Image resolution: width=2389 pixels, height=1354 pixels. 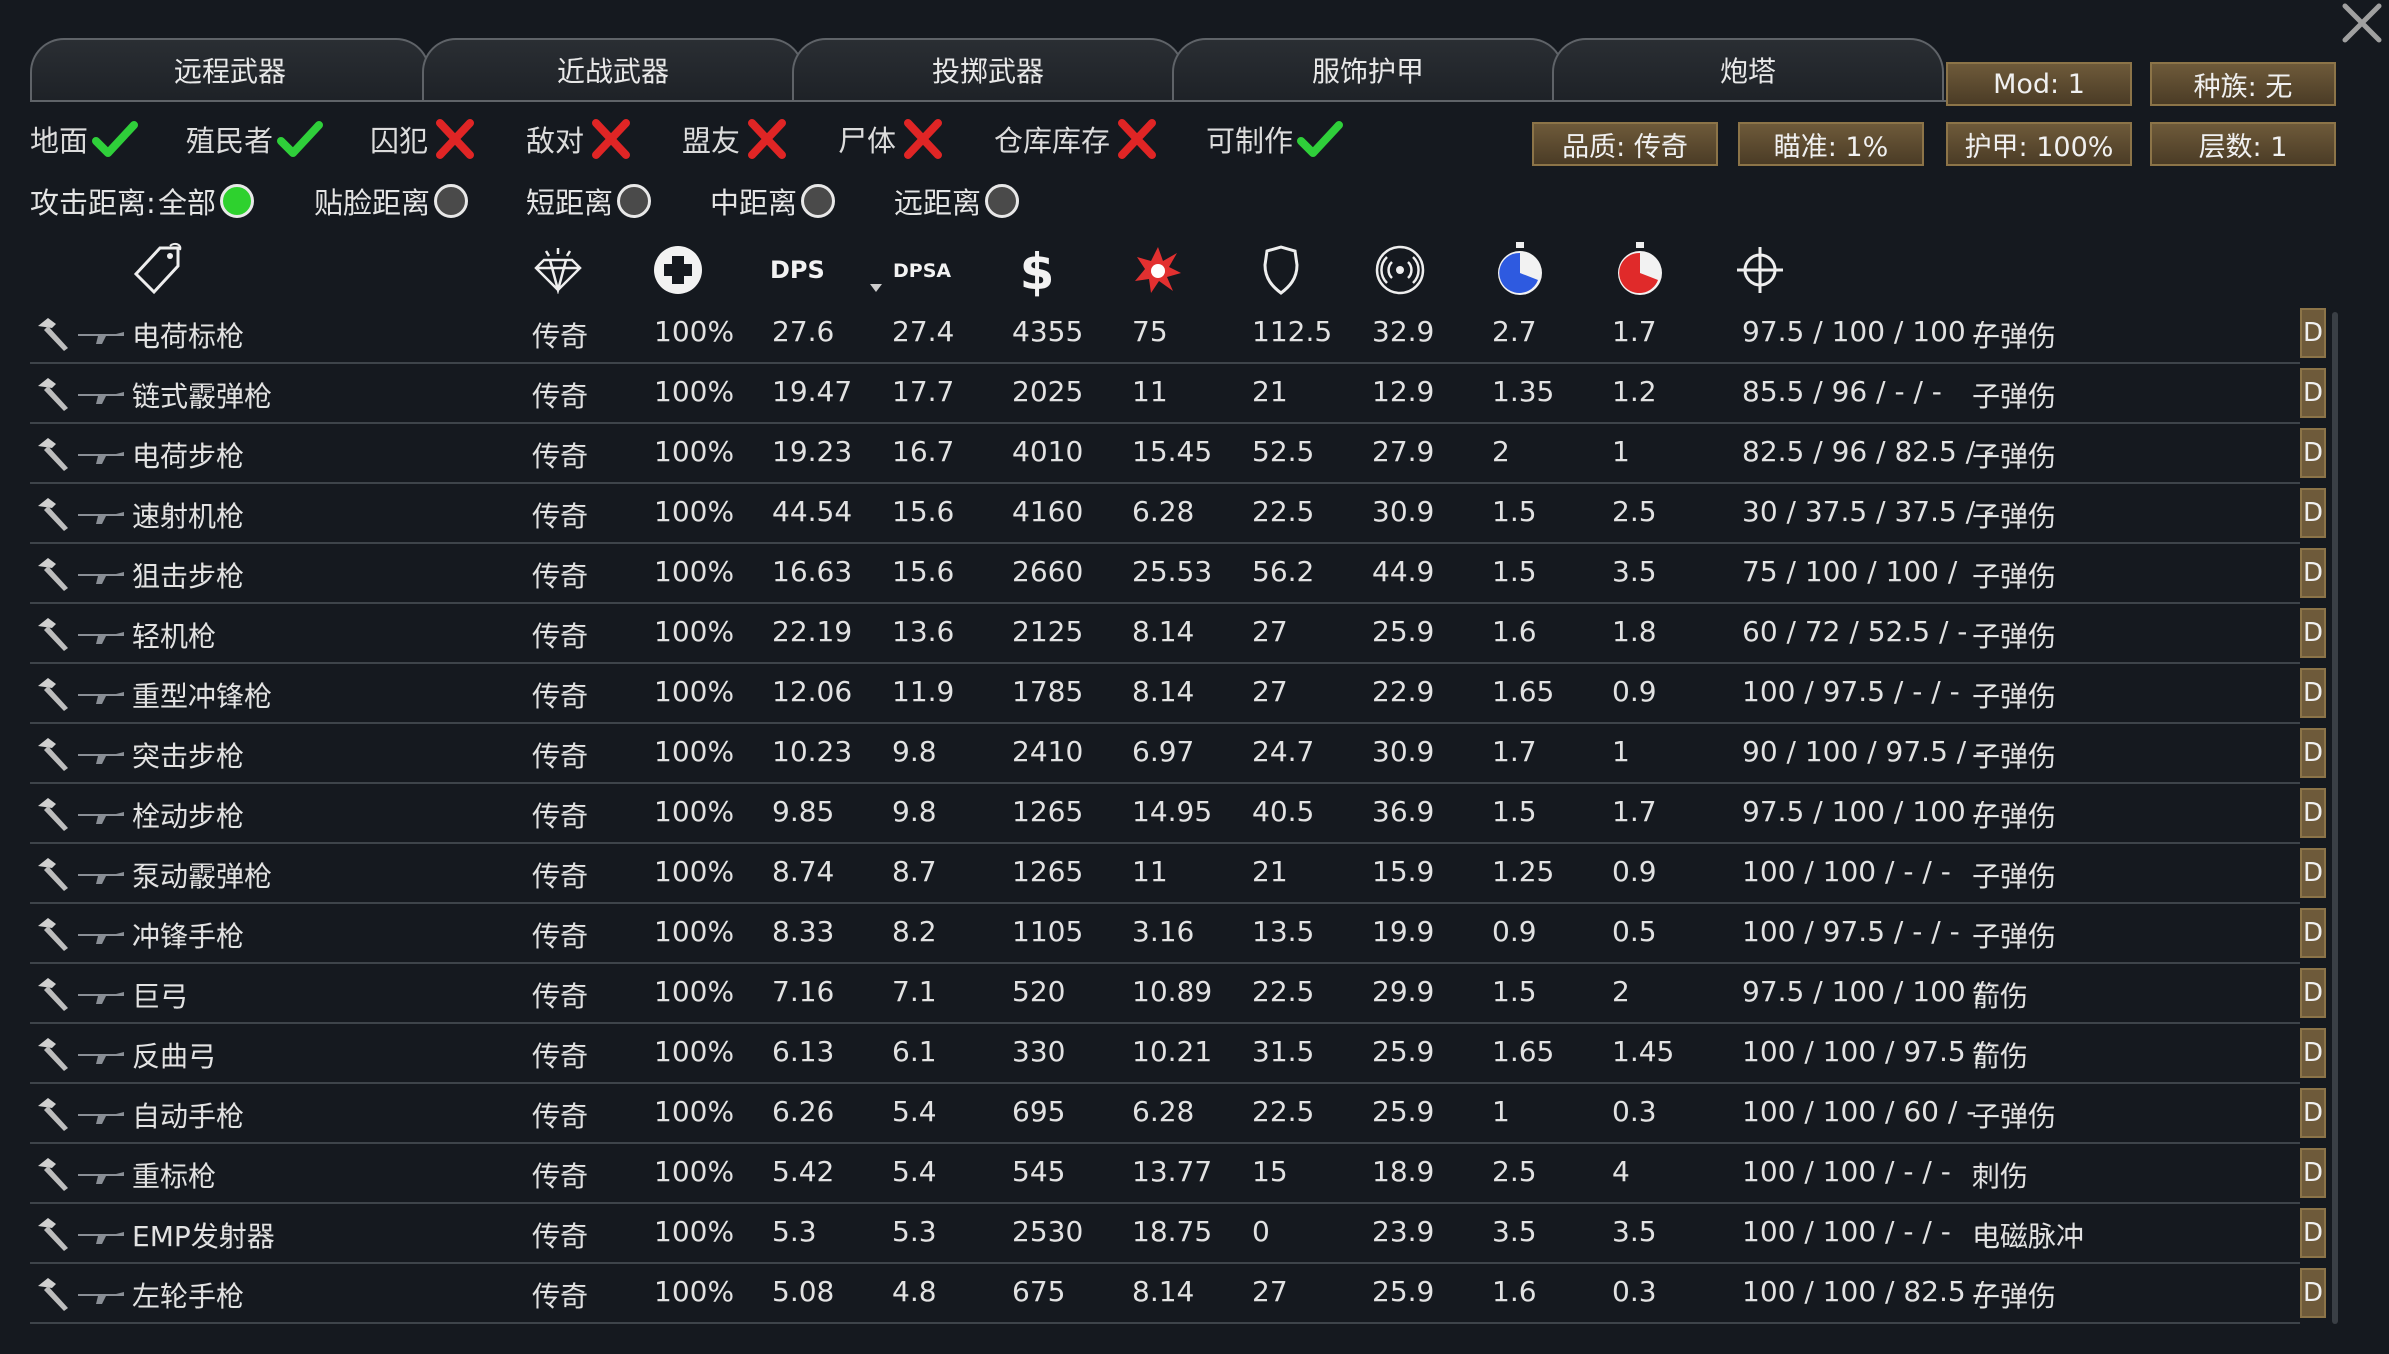 I want to click on range-option-3: 中距离, so click(x=773, y=201).